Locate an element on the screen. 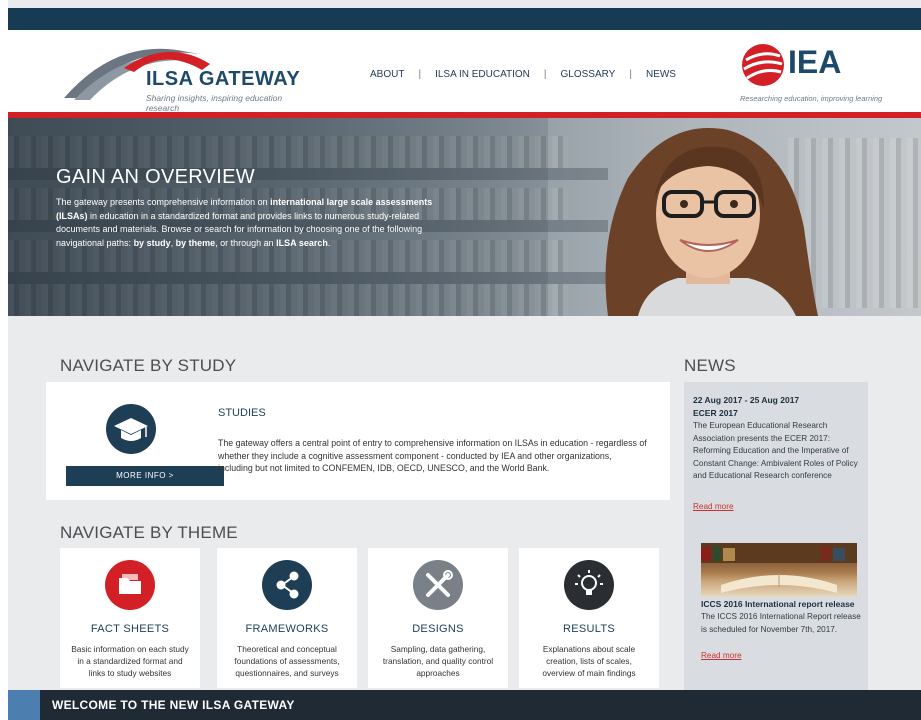 Image resolution: width=921 pixels, height=720 pixels. banner-accent is located at coordinates (24, 705).